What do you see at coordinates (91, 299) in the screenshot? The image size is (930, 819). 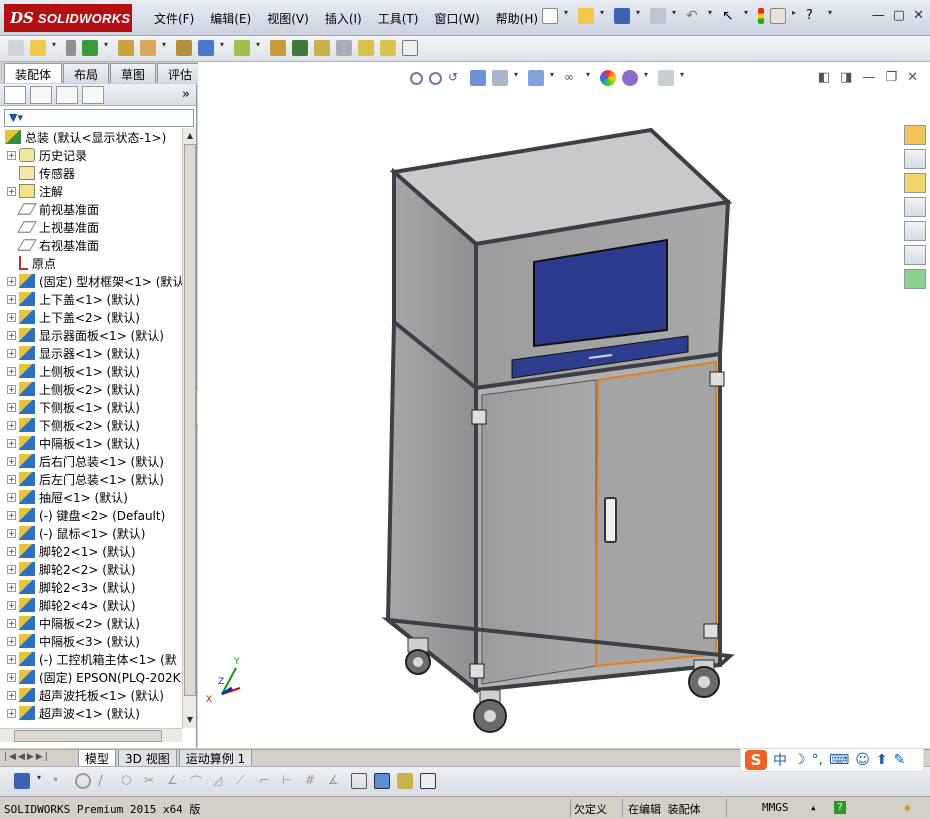 I see `tree-item: + 上下盖<1> (默认)` at bounding box center [91, 299].